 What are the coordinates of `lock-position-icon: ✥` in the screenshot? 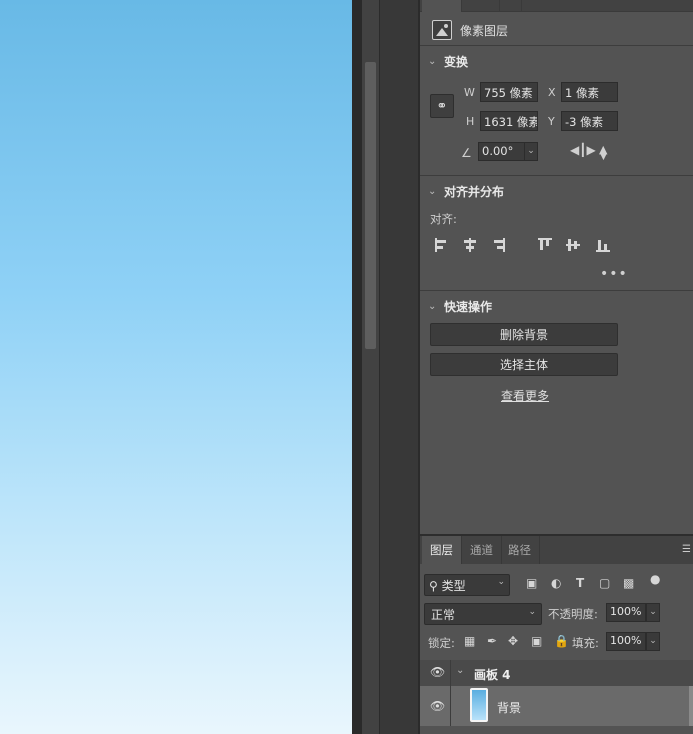 It's located at (513, 641).